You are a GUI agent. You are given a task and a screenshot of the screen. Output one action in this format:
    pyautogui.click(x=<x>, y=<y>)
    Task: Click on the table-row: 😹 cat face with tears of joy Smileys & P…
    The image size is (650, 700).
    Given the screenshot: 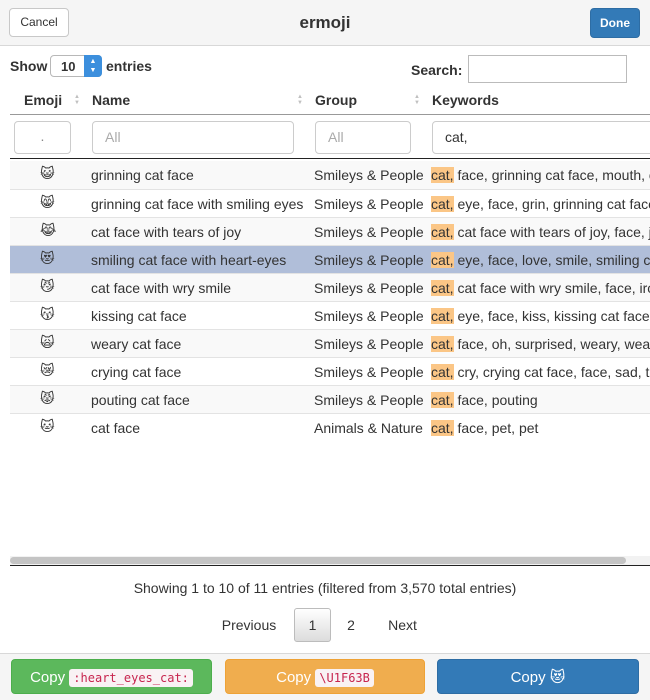 What is the action you would take?
    pyautogui.click(x=330, y=231)
    